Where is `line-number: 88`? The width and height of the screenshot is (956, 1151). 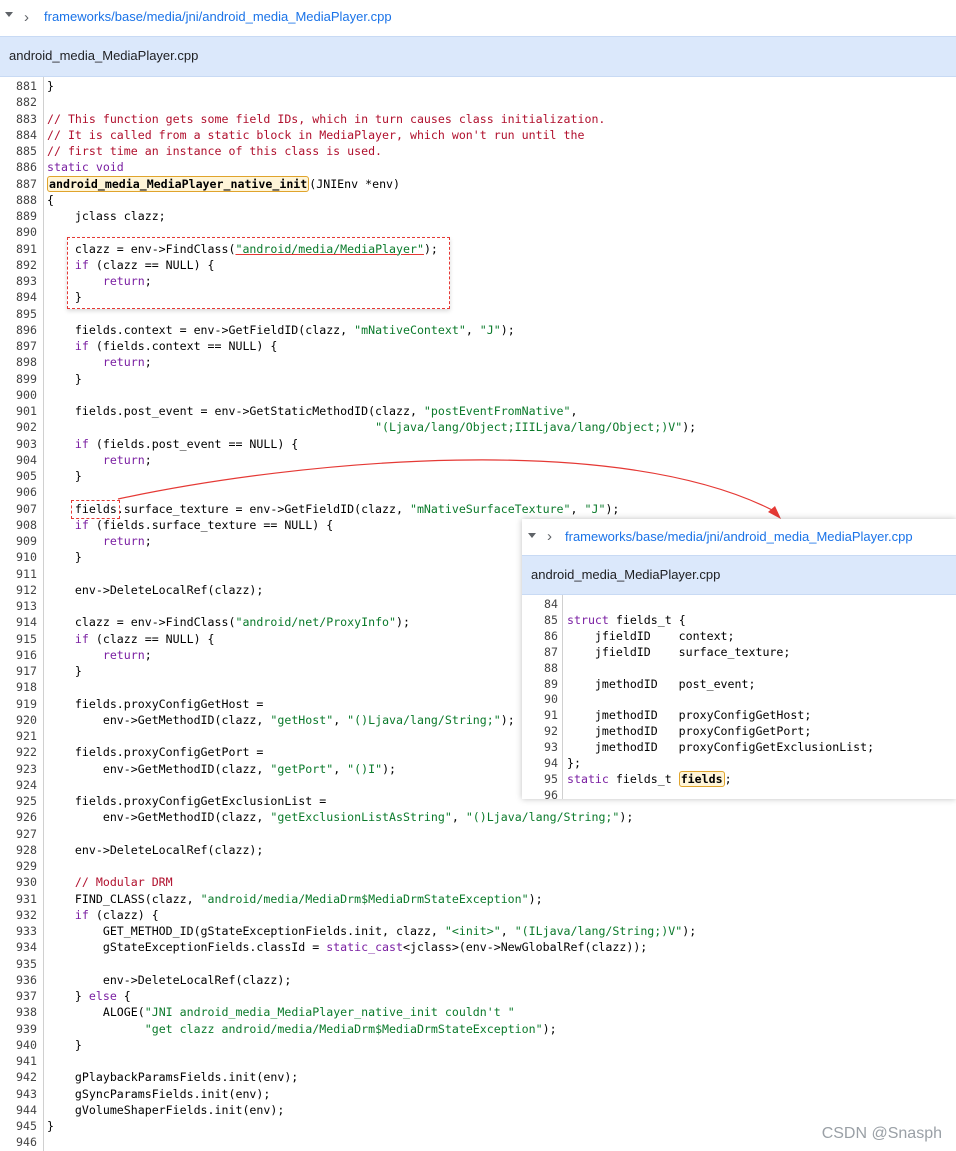 line-number: 88 is located at coordinates (540, 668).